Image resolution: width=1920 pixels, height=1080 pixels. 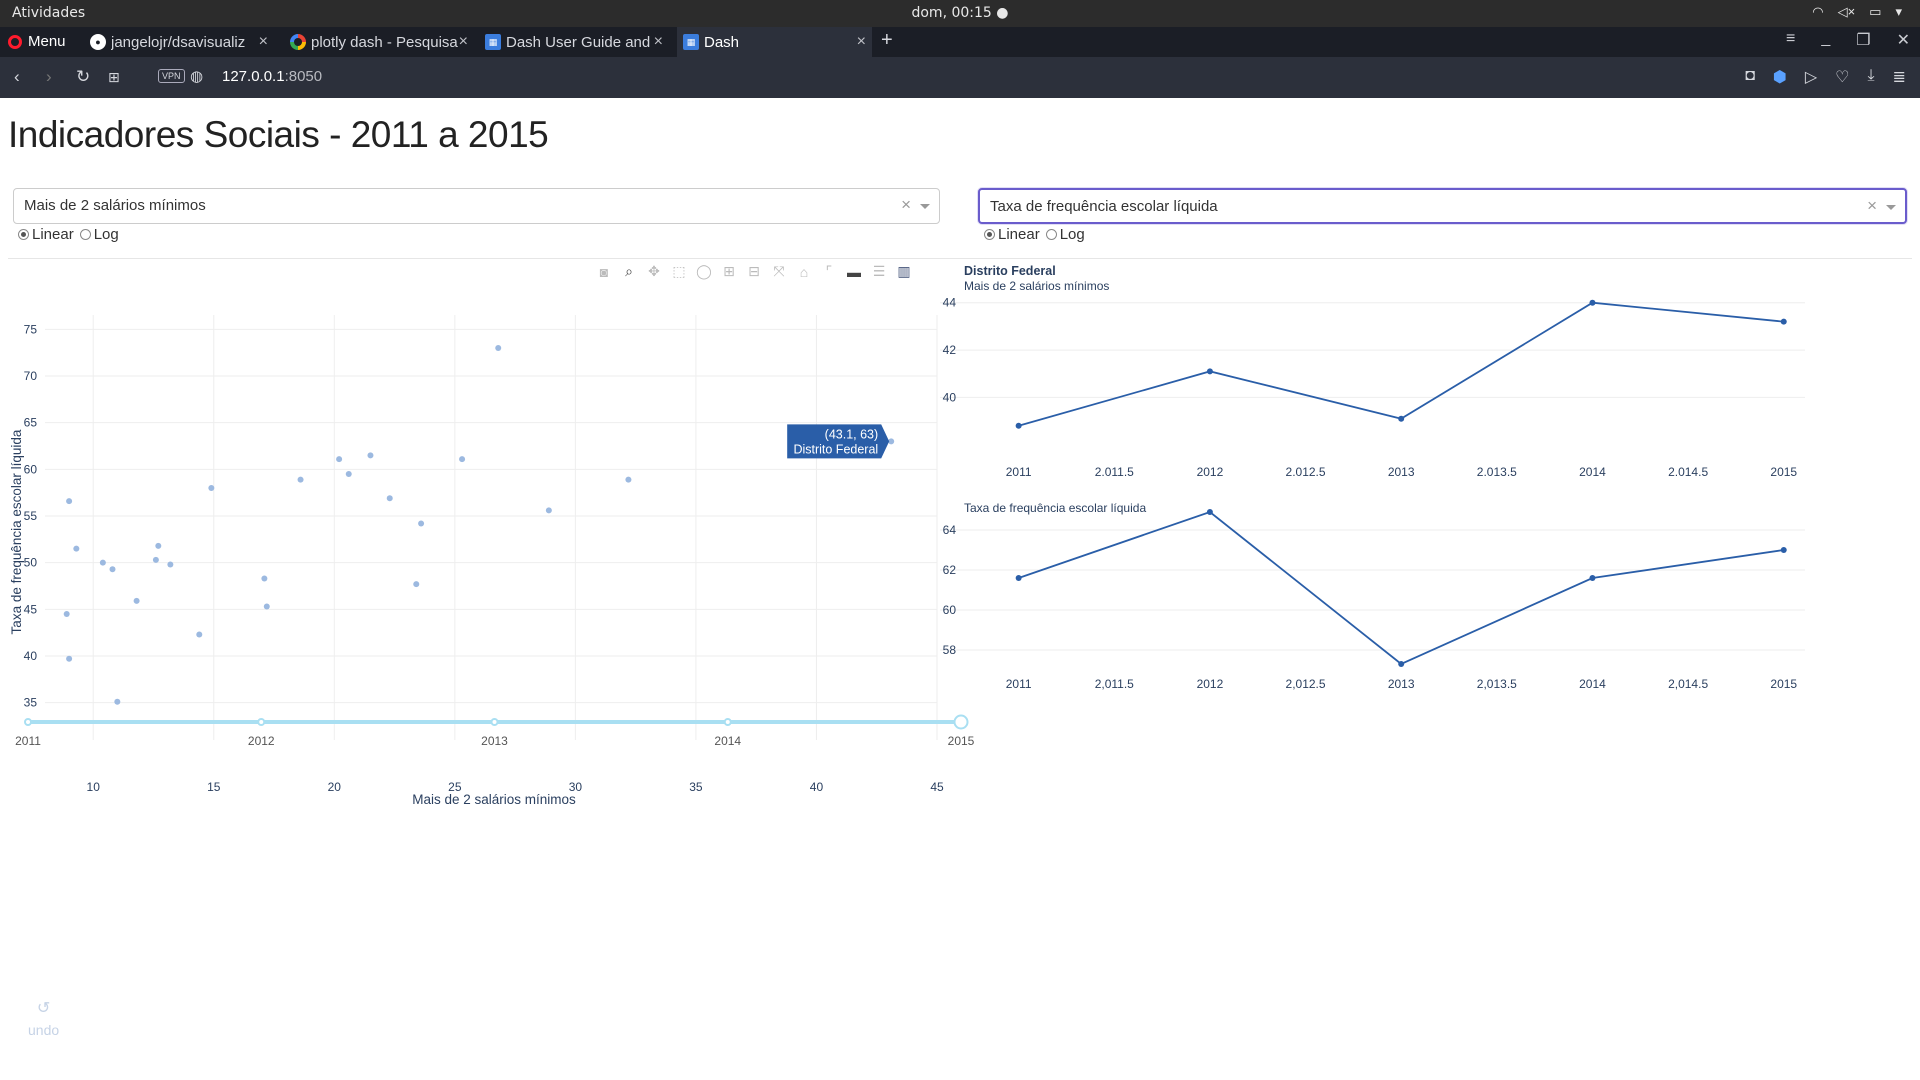 I want to click on camera-icon: ◘, so click(x=1750, y=77).